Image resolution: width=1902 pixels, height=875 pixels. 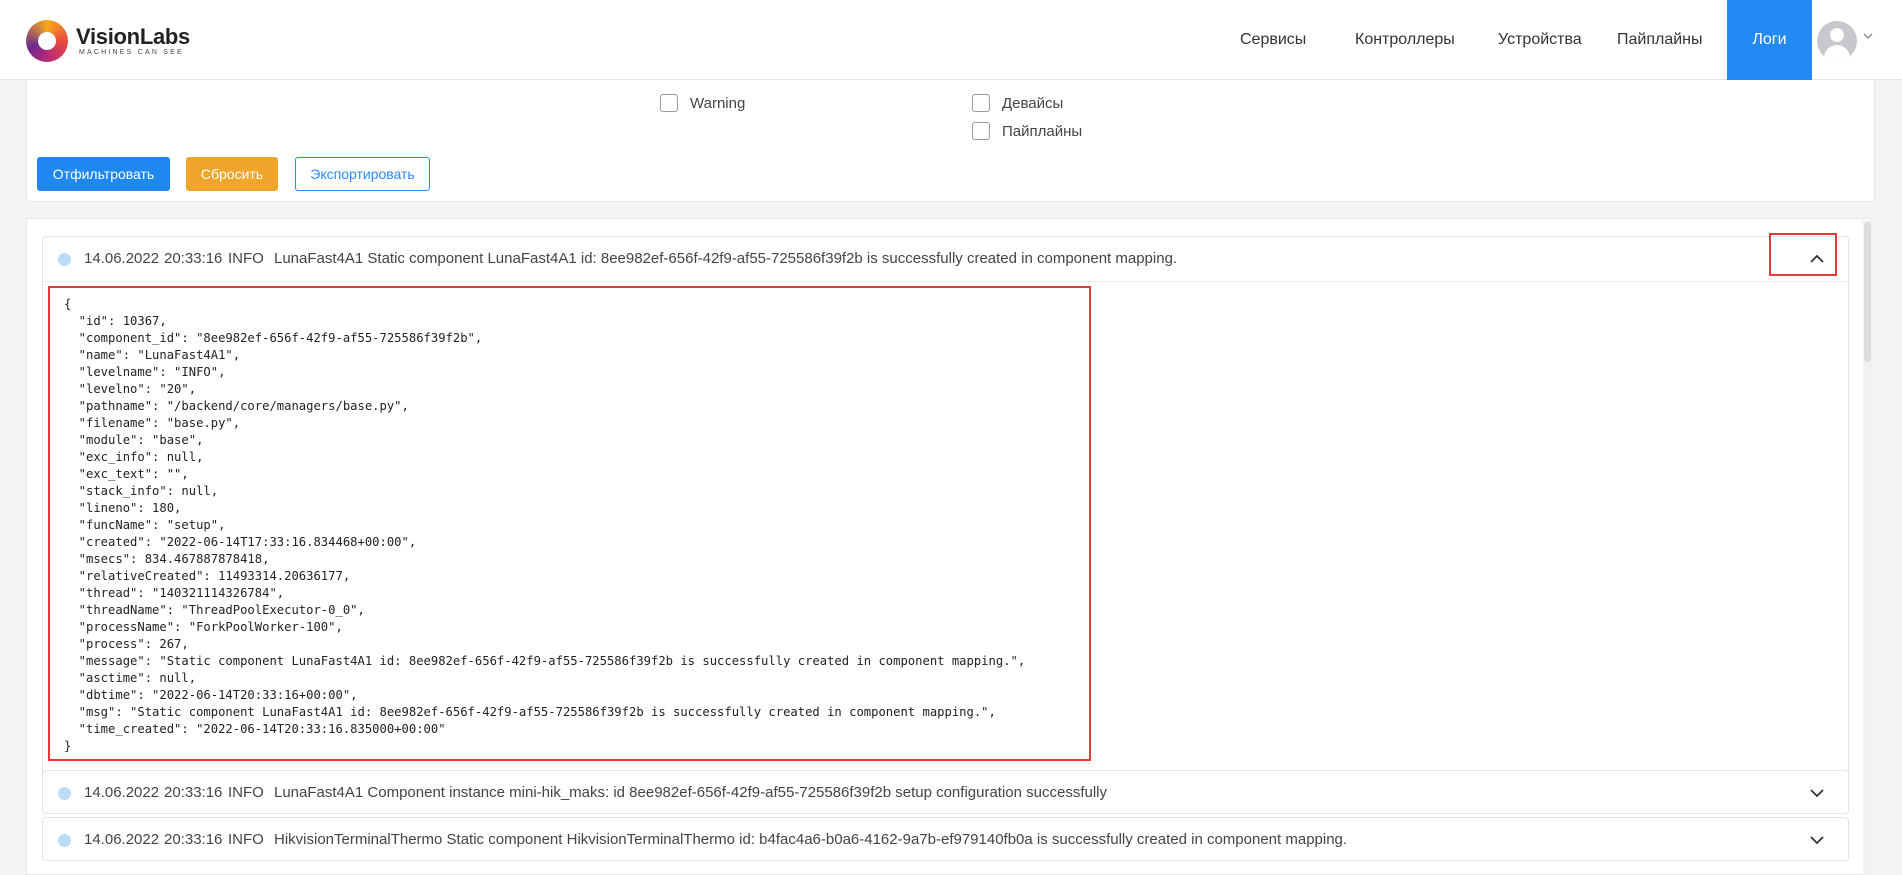 What do you see at coordinates (131, 52) in the screenshot?
I see `brand-tagline: MACHINES CAN SEE` at bounding box center [131, 52].